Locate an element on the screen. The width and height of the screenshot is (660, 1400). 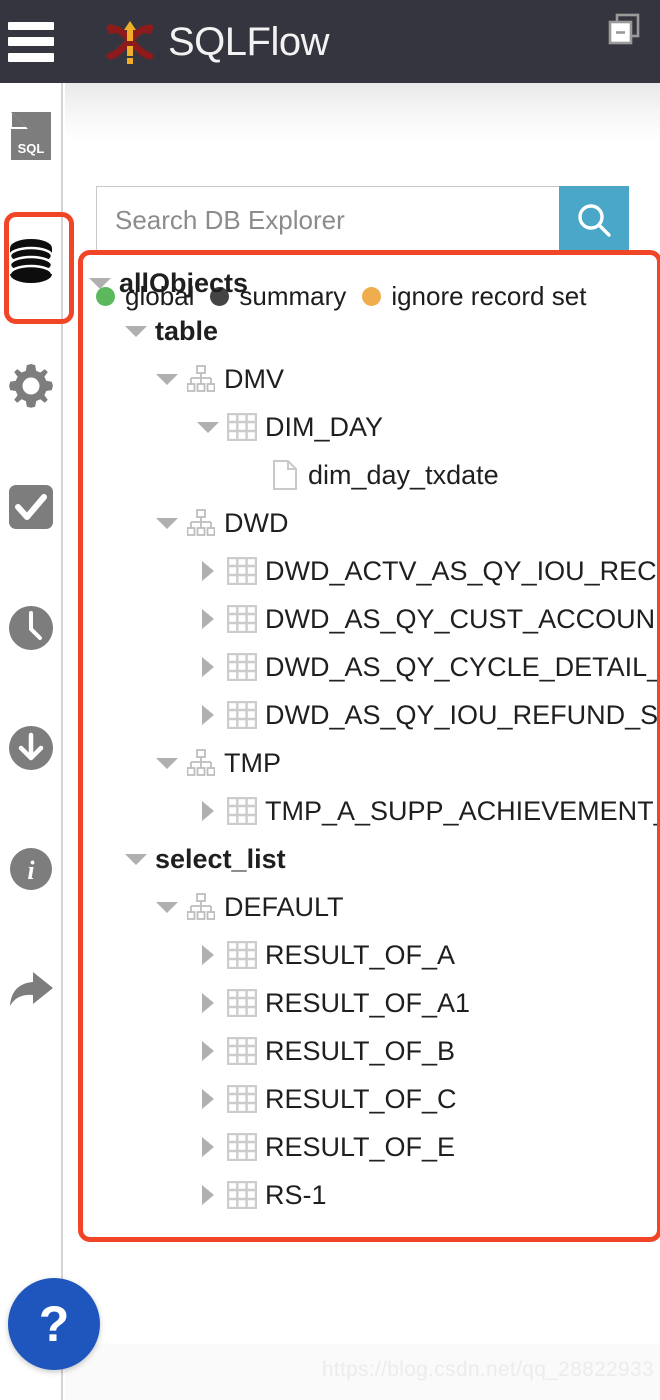
column-icon is located at coordinates (285, 475).